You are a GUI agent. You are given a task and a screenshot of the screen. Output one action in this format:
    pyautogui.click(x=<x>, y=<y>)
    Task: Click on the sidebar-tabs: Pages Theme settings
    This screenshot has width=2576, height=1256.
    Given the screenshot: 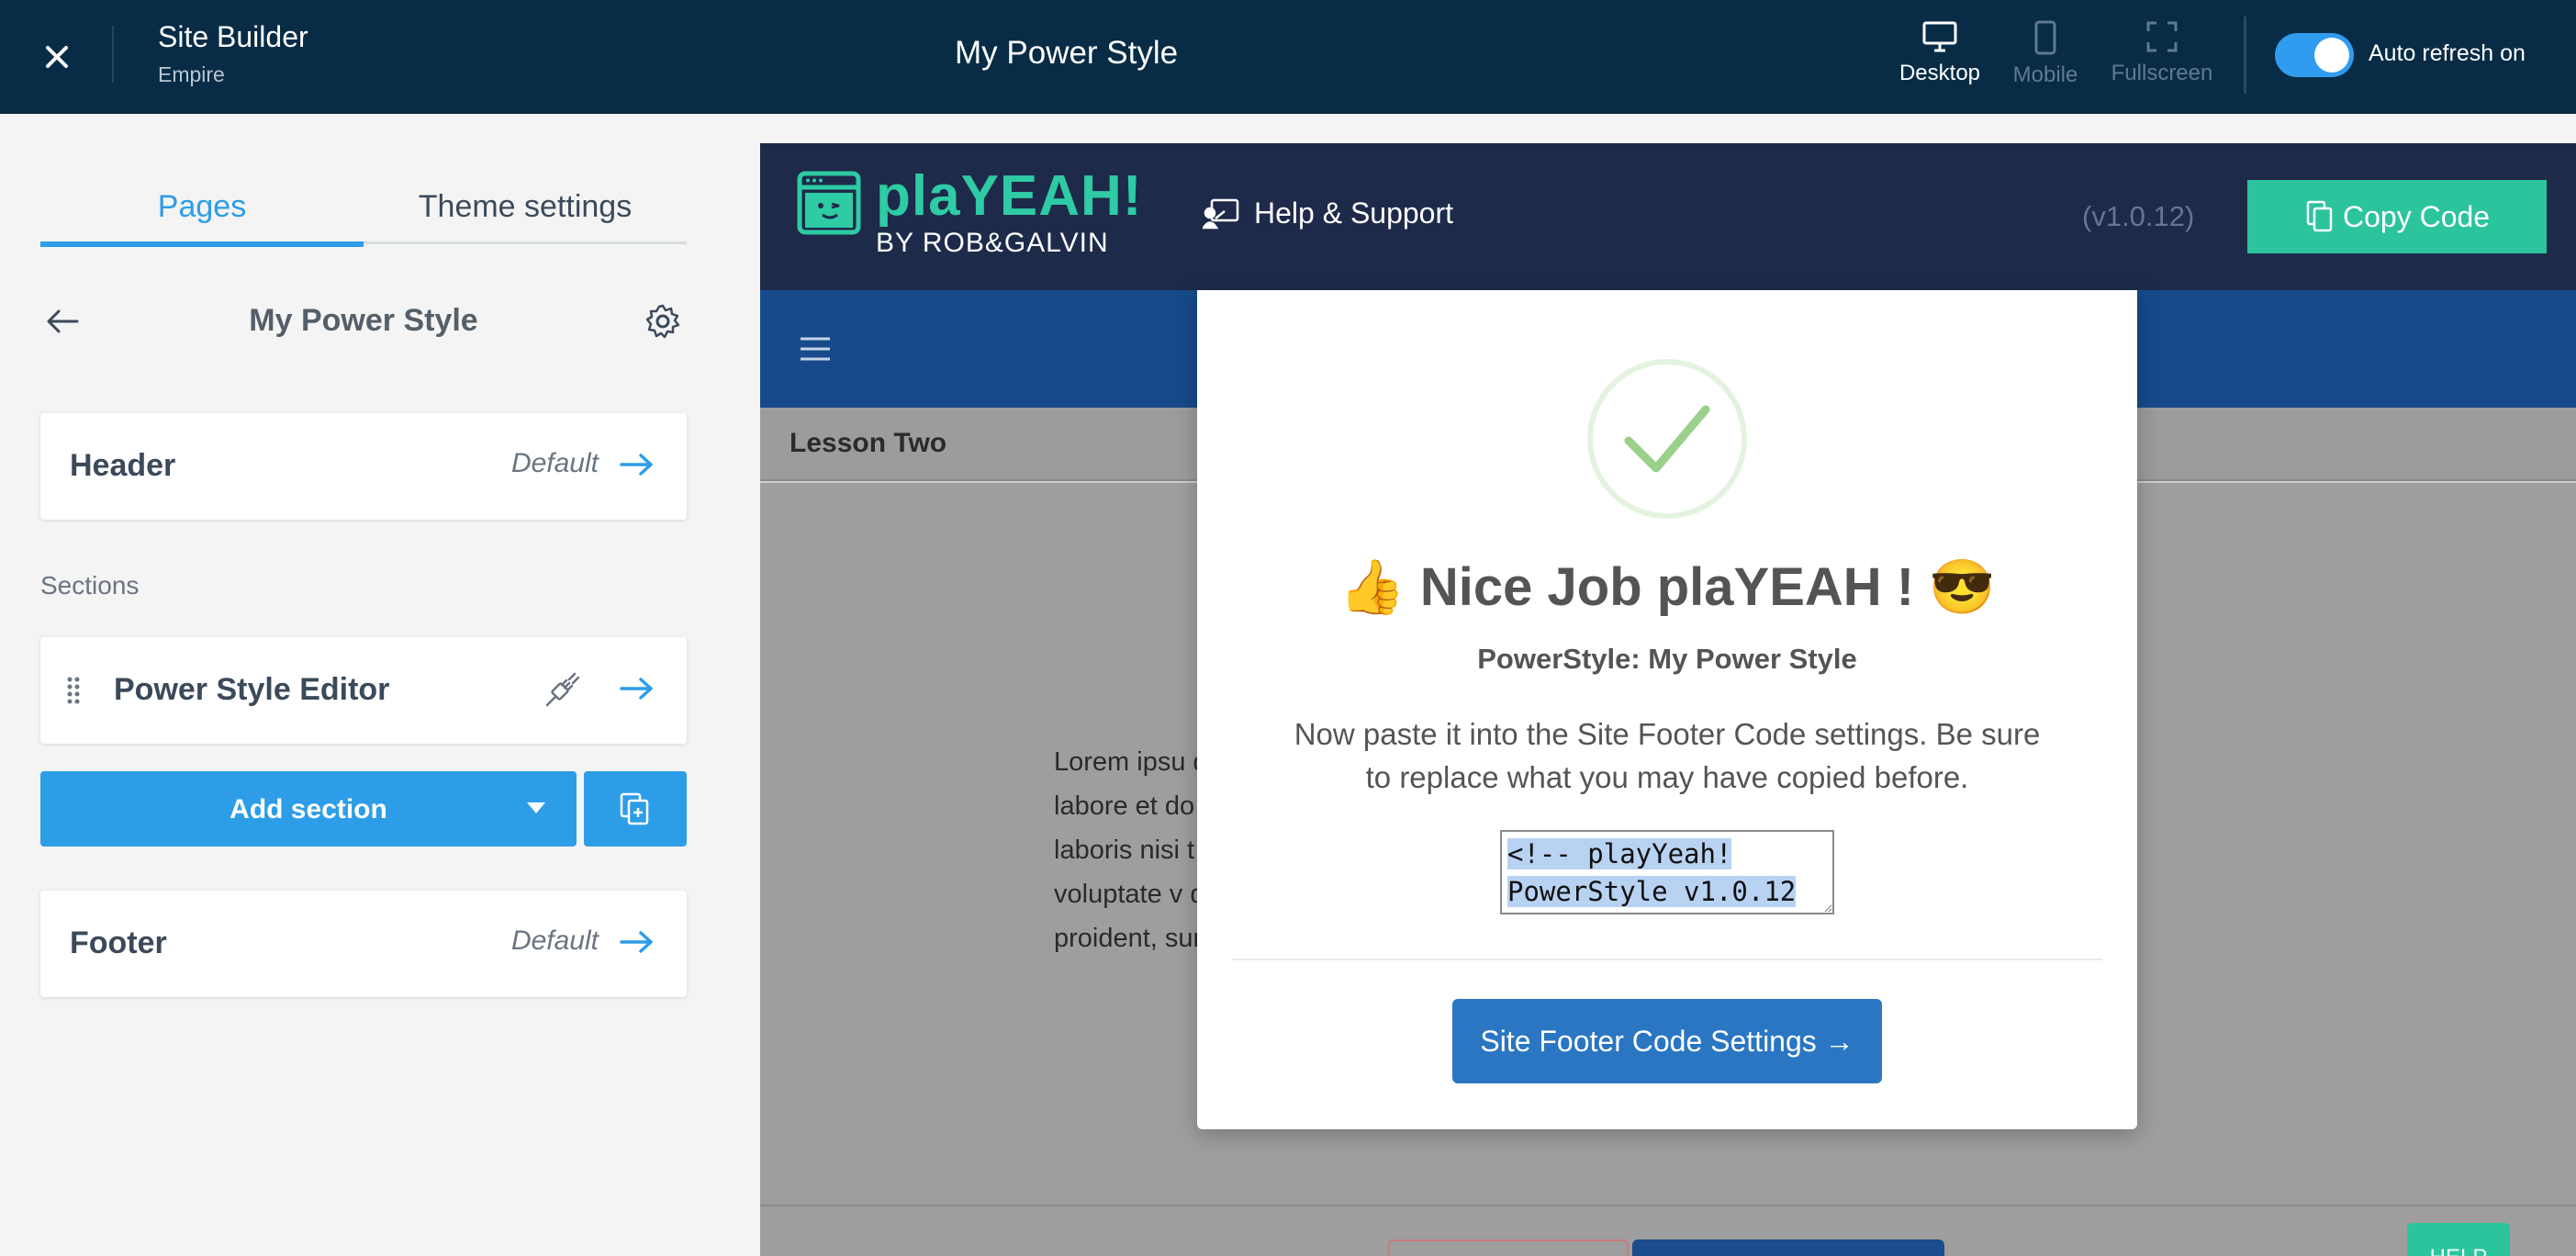 What is the action you would take?
    pyautogui.click(x=363, y=206)
    